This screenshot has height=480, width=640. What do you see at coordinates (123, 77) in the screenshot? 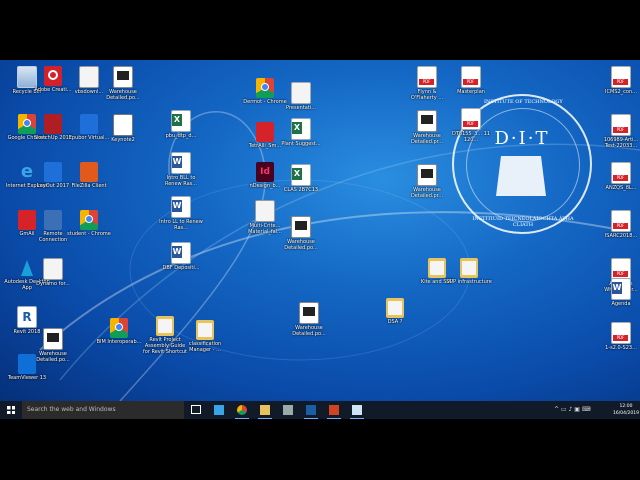
I see `warehouse-detailed-top-icon` at bounding box center [123, 77].